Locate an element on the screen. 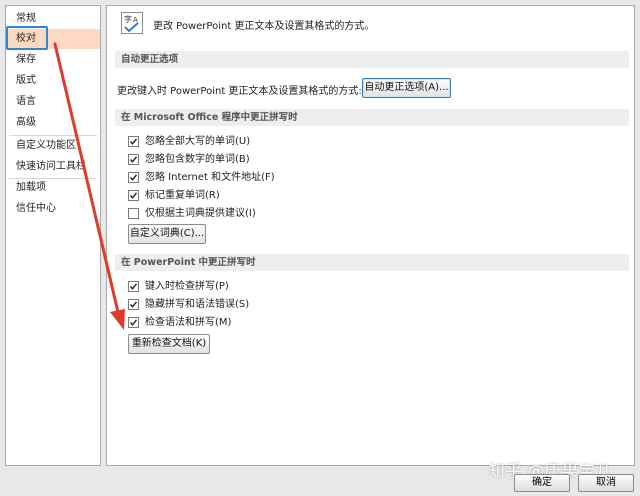 Image resolution: width=640 pixels, height=496 pixels. option-label: 键入时检查拼写(P) is located at coordinates (187, 286).